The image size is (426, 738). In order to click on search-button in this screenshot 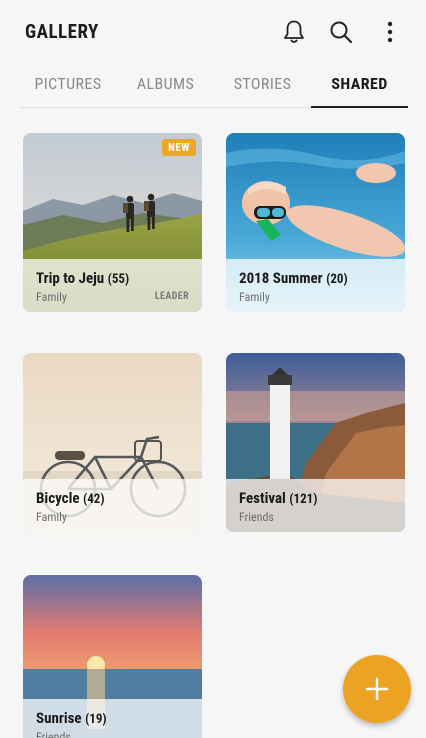, I will do `click(341, 32)`.